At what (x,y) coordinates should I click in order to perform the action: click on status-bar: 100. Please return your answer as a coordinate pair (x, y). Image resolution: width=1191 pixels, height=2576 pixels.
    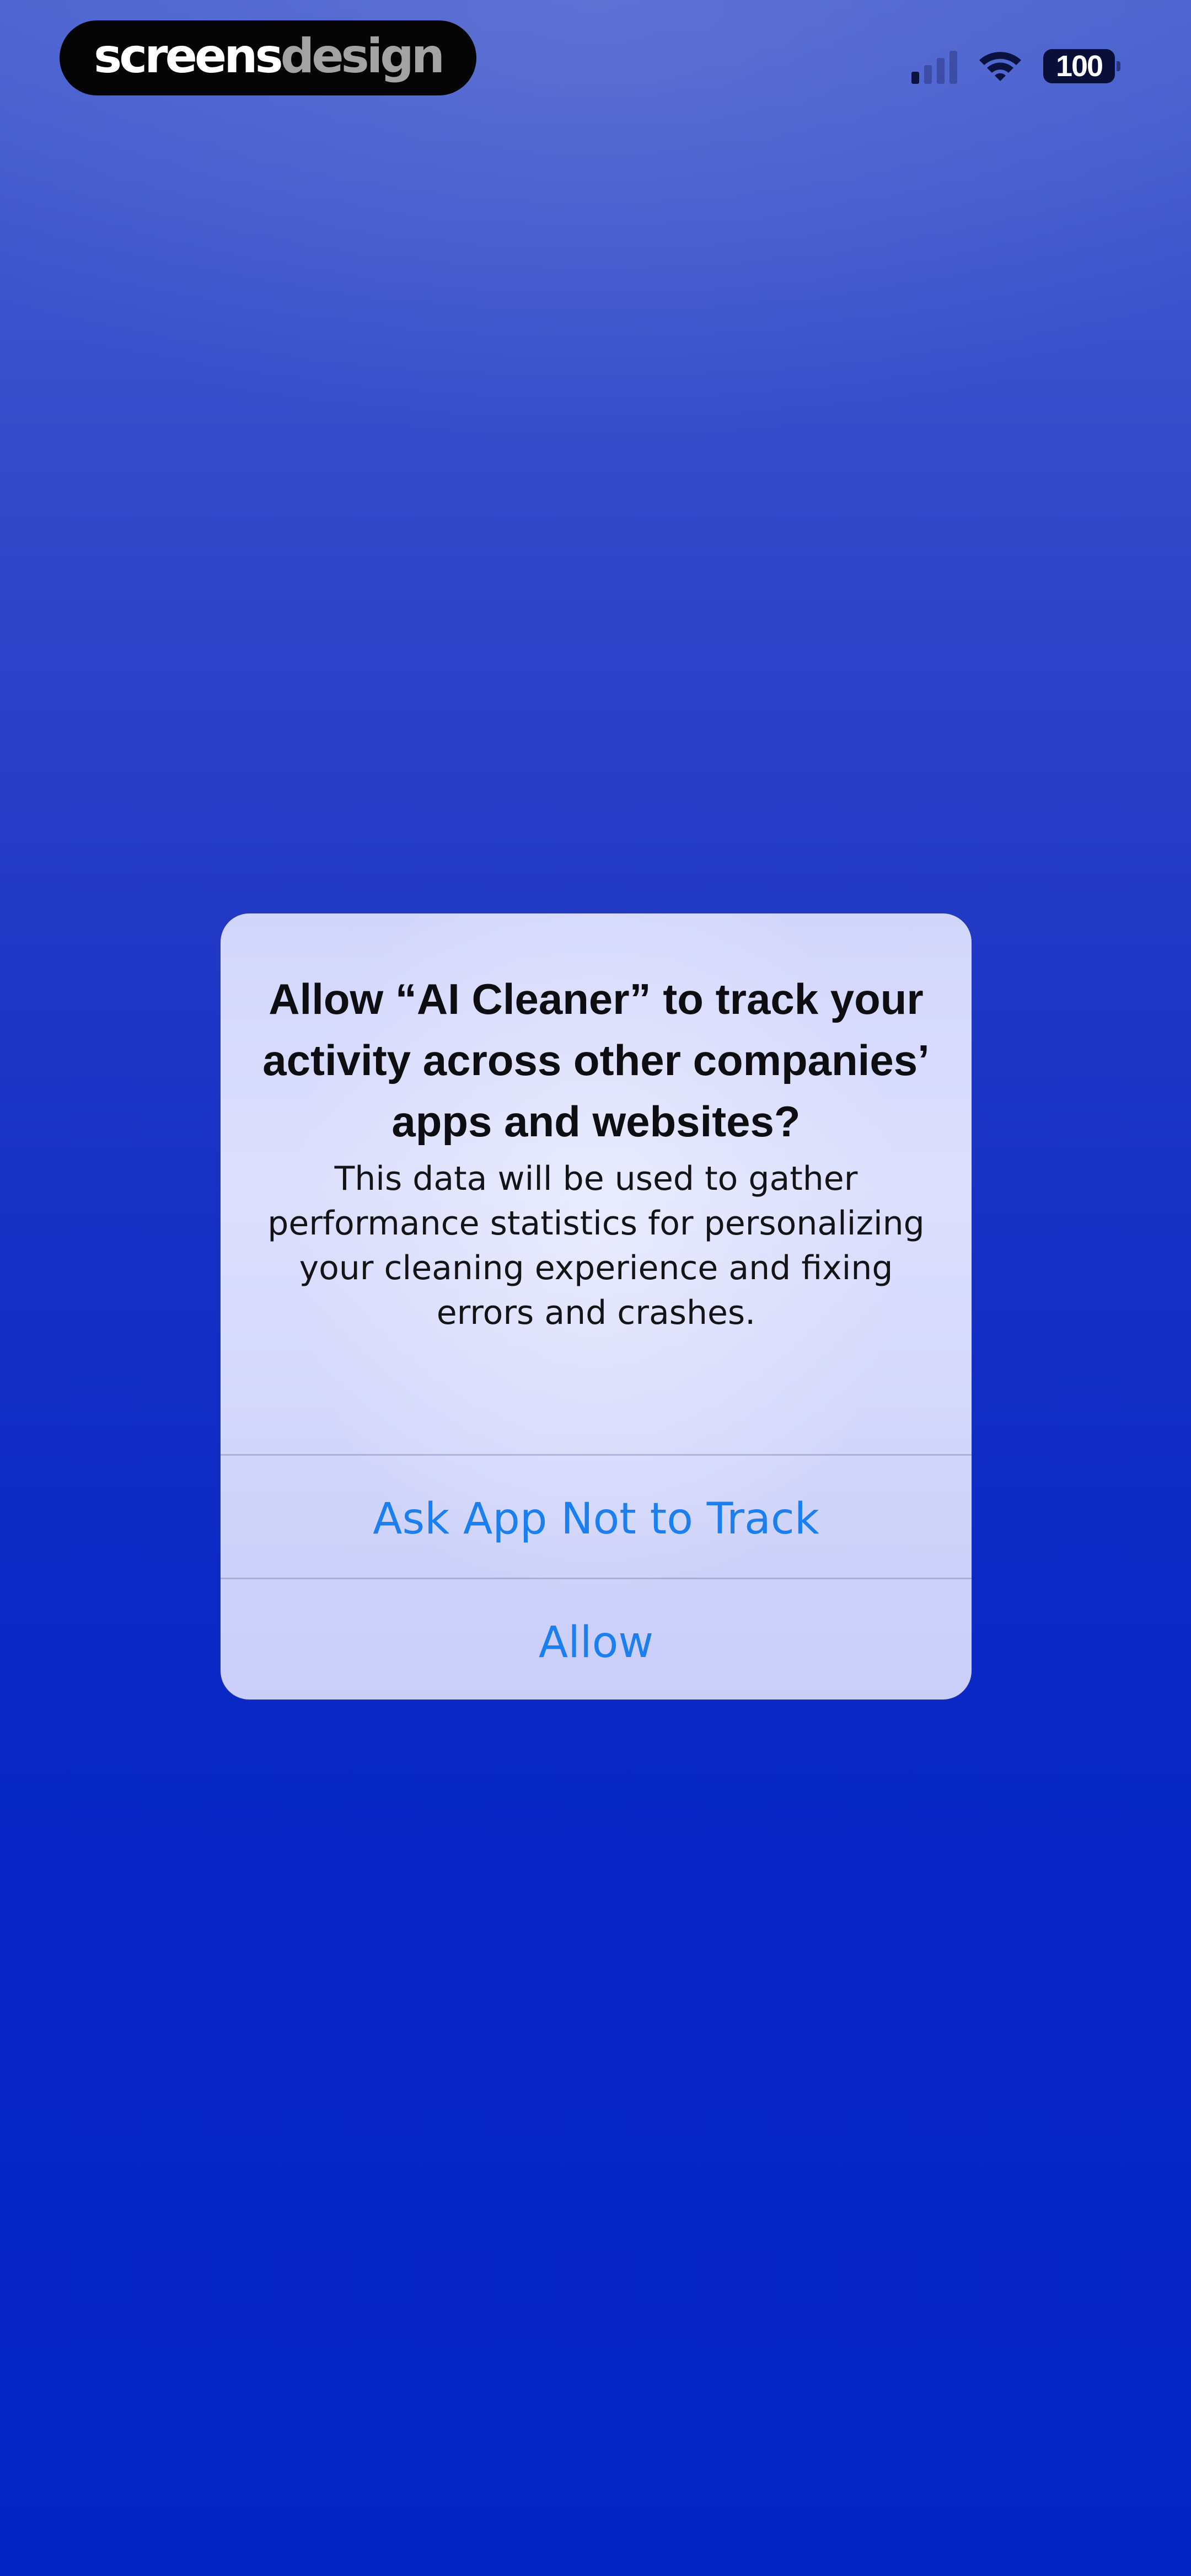
    Looking at the image, I should click on (1015, 66).